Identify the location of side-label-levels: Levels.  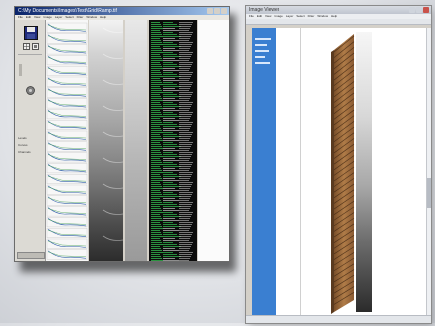
(22, 138).